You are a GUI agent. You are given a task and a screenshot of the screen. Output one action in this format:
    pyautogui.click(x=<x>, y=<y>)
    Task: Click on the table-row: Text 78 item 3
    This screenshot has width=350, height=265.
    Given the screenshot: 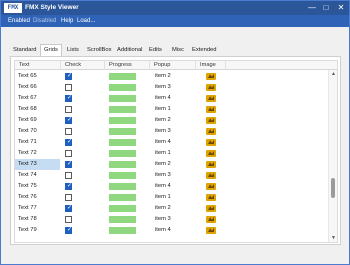 What is the action you would take?
    pyautogui.click(x=171, y=219)
    